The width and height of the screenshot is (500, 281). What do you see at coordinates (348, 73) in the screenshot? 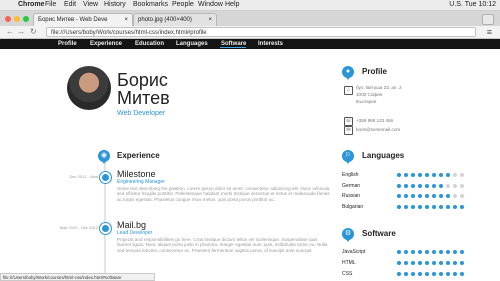
I see `profile-pin-icon: ●` at bounding box center [348, 73].